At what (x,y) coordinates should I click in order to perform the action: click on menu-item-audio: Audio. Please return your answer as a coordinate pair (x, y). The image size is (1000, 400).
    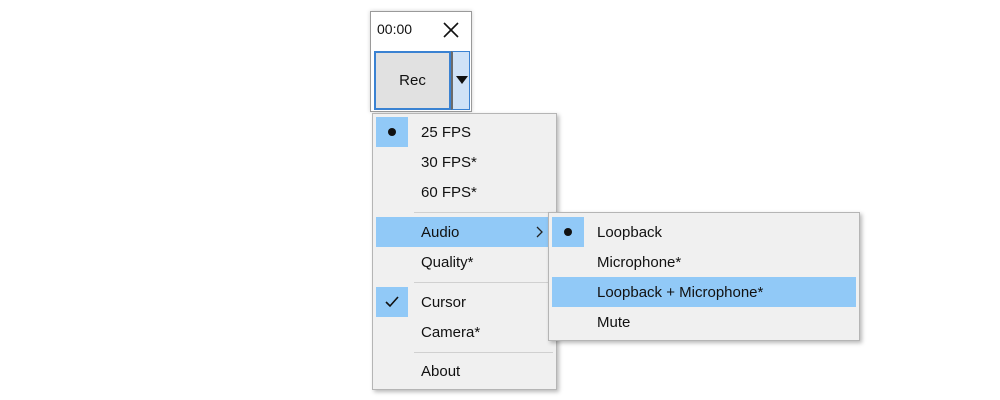
    Looking at the image, I should click on (464, 232).